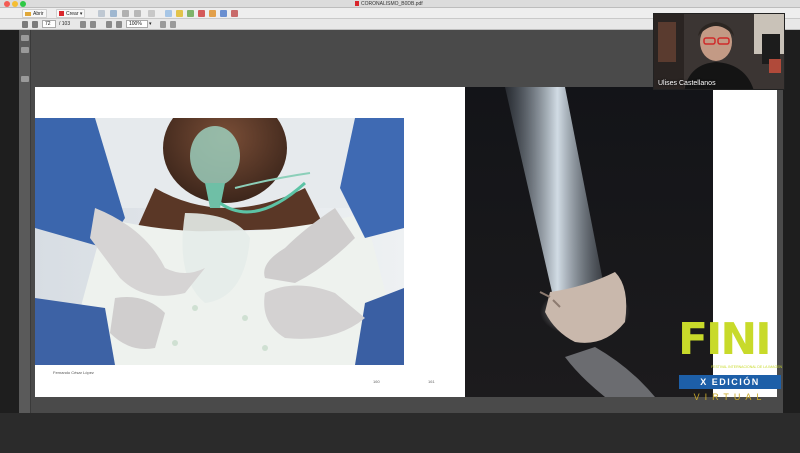 This screenshot has width=800, height=453. I want to click on logo-edition-badge: X EDICIÓN, so click(730, 382).